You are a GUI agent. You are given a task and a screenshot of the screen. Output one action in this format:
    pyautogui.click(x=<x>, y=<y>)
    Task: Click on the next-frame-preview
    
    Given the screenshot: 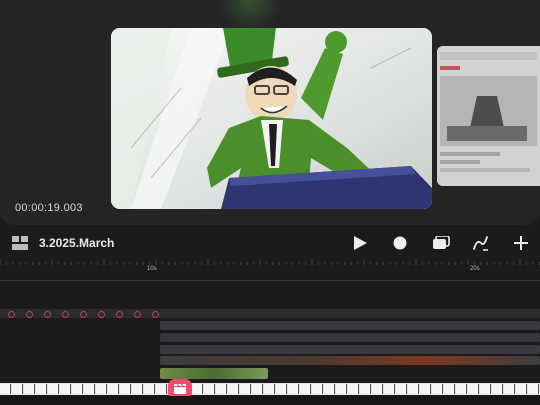 What is the action you would take?
    pyautogui.click(x=488, y=116)
    